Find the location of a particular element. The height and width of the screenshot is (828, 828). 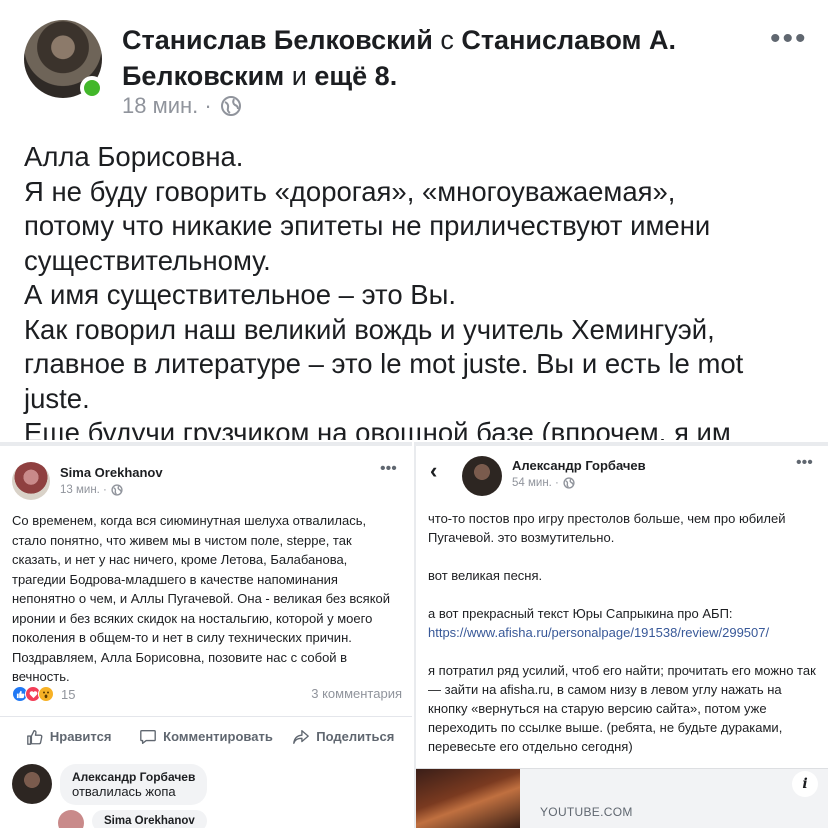

share-icon is located at coordinates (301, 736).